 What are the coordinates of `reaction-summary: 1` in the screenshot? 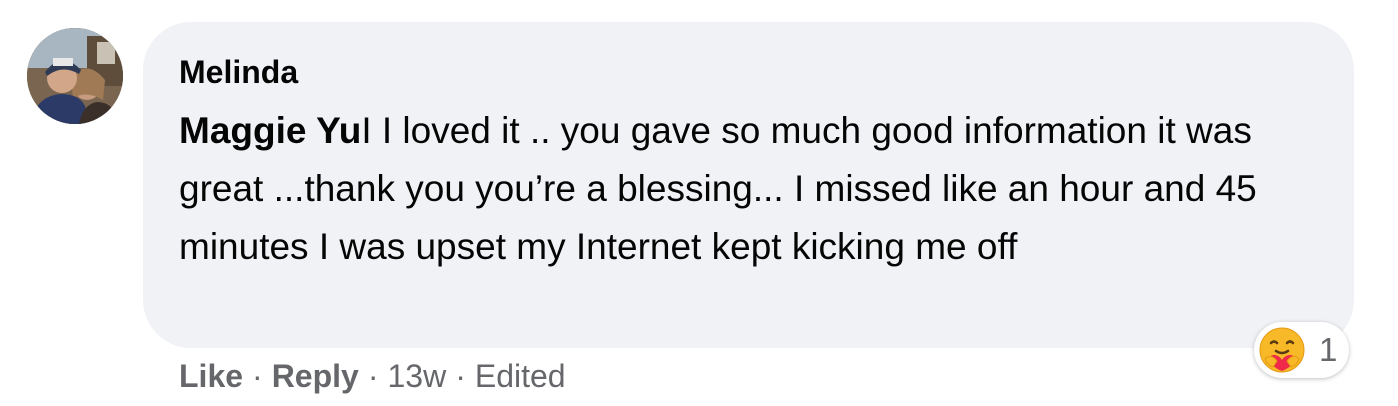 It's located at (1301, 350).